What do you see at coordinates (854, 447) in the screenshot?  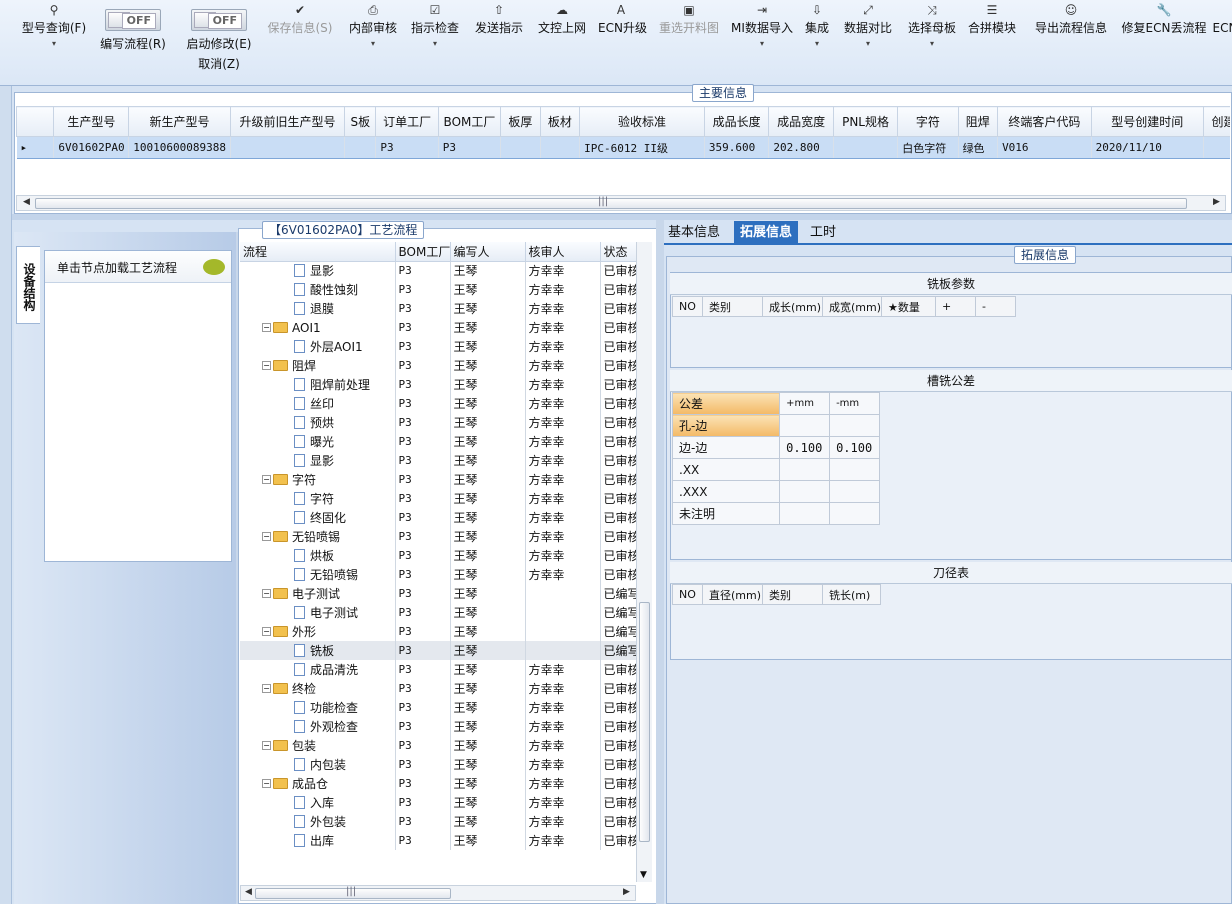 I see `tolerance-minus: 0.100` at bounding box center [854, 447].